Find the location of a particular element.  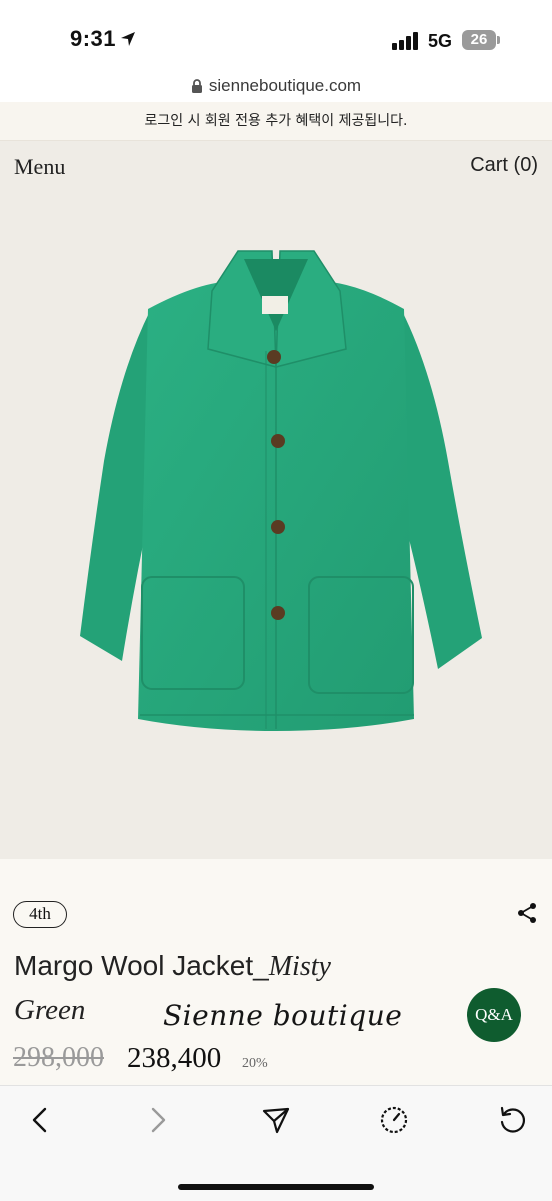

sale-price: 238,400 is located at coordinates (174, 1058).